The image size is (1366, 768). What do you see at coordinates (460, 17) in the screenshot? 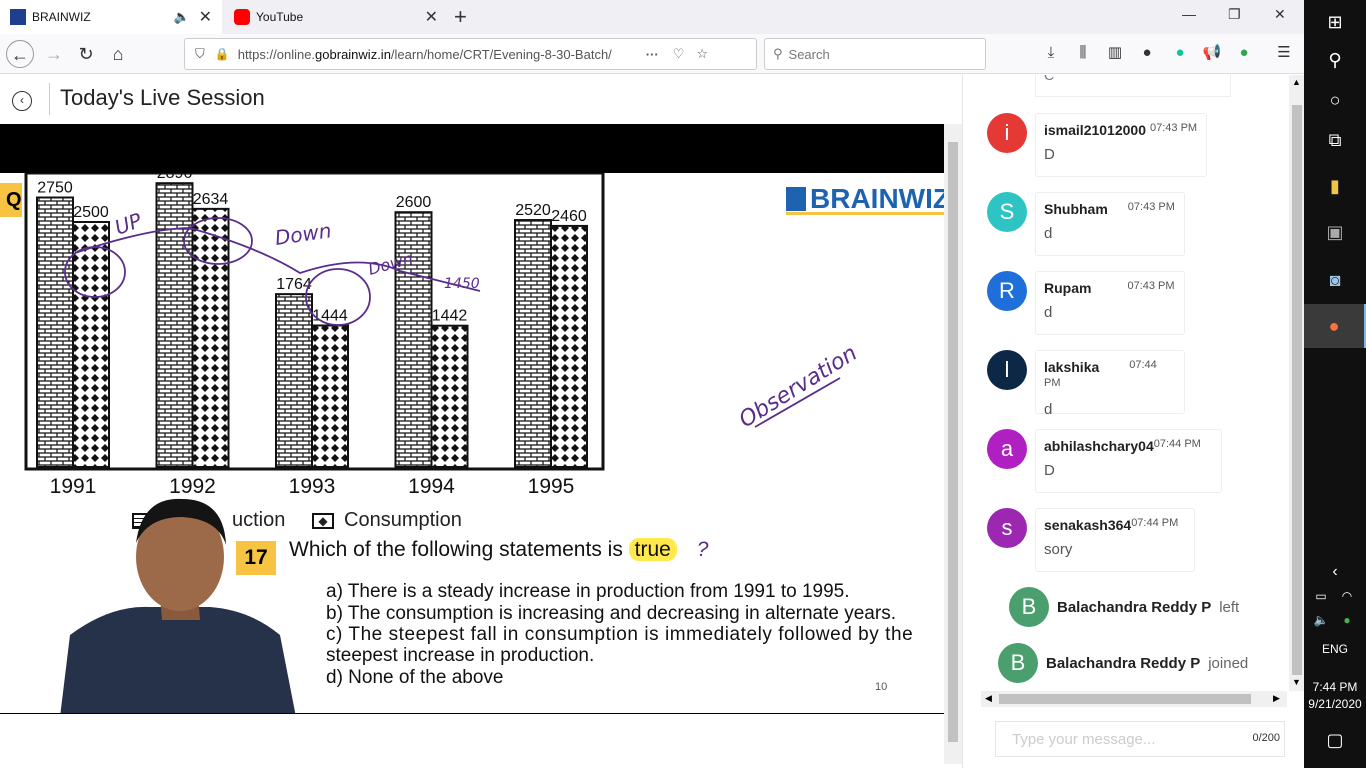
I see `new-tab-plus-icon: +` at bounding box center [460, 17].